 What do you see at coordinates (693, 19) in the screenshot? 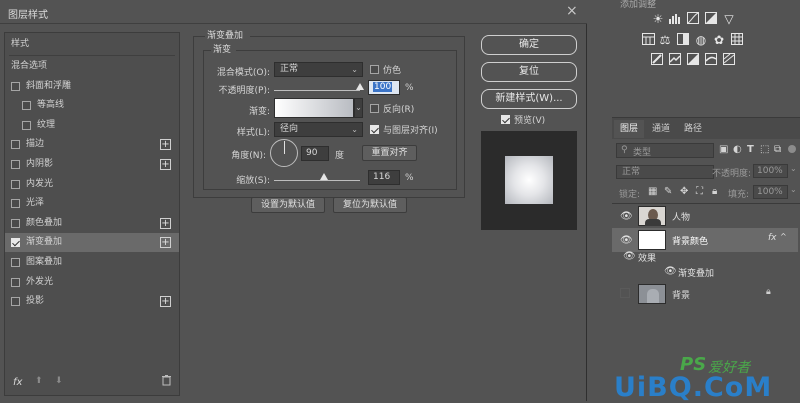
I see `curves-icon` at bounding box center [693, 19].